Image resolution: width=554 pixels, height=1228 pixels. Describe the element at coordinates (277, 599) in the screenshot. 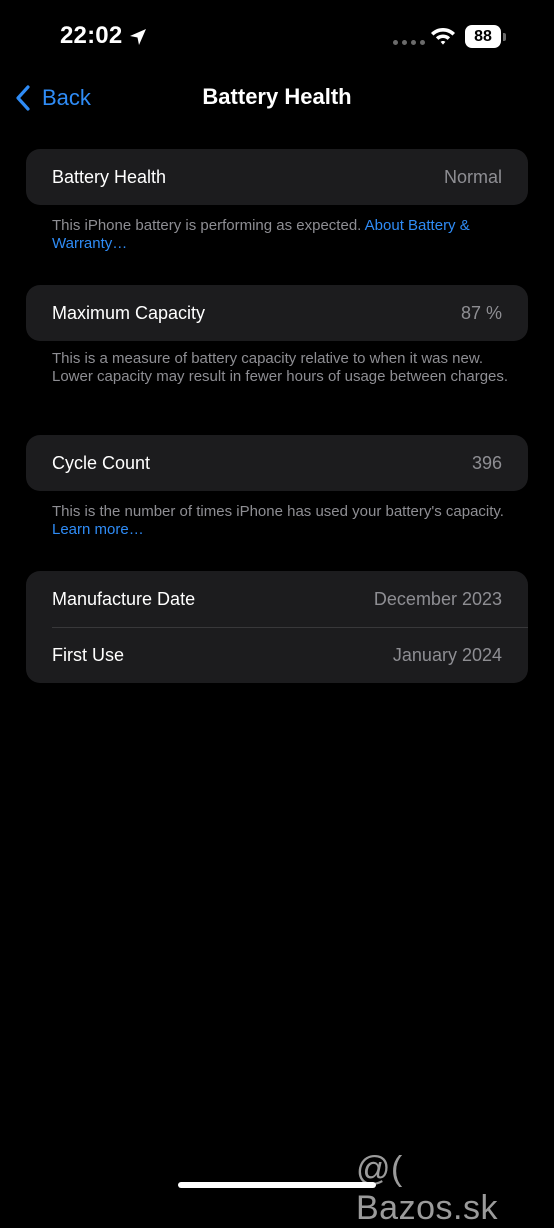

I see `manufacture-date-row: Manufacture Date December 2023` at that location.